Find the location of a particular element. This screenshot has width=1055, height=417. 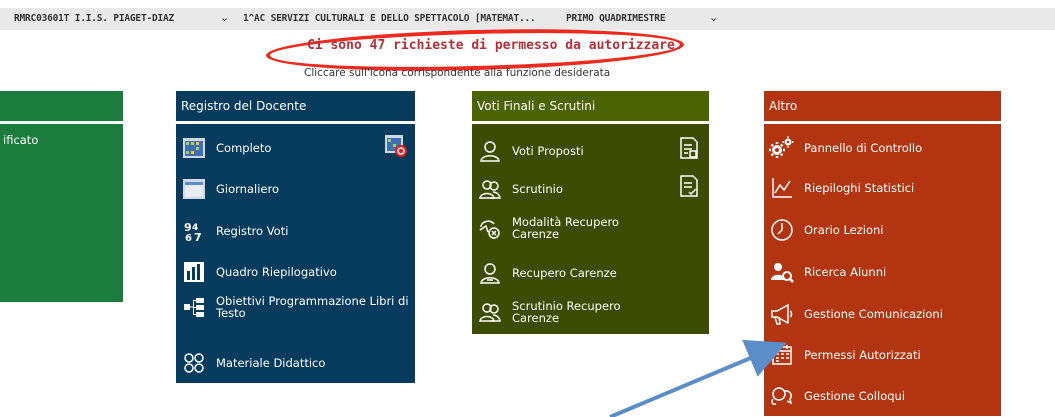

menu-item-completo: Completo is located at coordinates (226, 148).